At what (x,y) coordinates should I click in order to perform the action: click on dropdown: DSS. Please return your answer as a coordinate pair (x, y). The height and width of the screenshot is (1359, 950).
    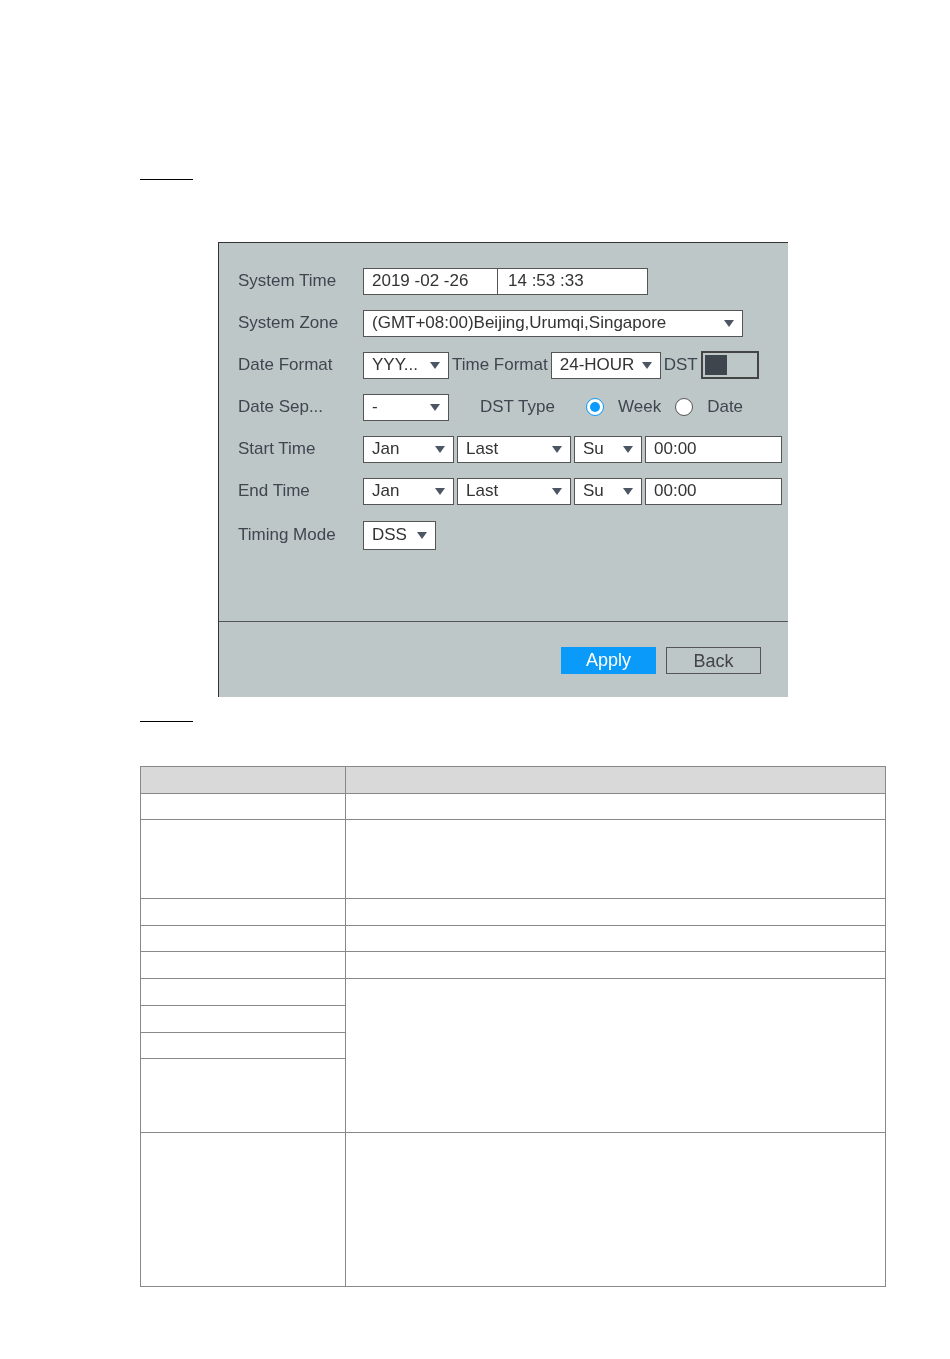
    Looking at the image, I should click on (399, 535).